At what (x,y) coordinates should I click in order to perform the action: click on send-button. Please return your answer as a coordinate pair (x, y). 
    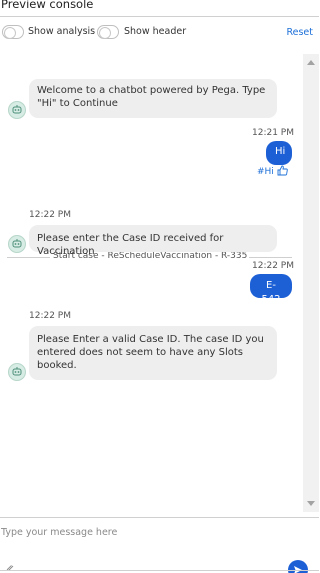
    Looking at the image, I should click on (298, 566).